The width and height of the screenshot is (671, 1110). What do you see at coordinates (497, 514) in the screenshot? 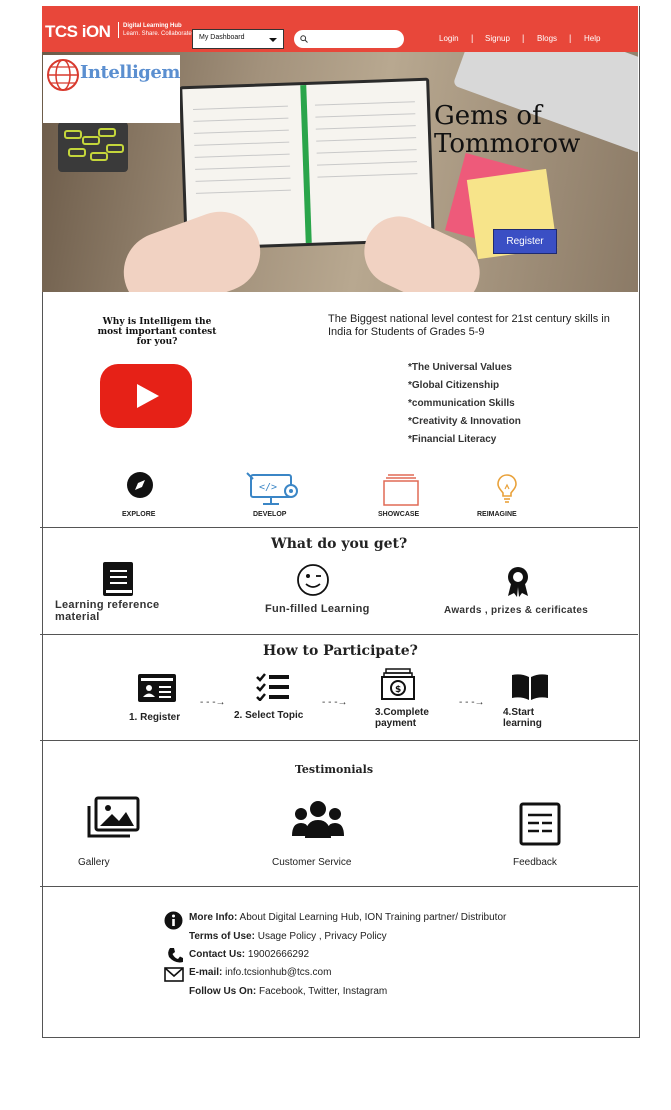
I see `feature-label-reimagine: REIMAGINE` at bounding box center [497, 514].